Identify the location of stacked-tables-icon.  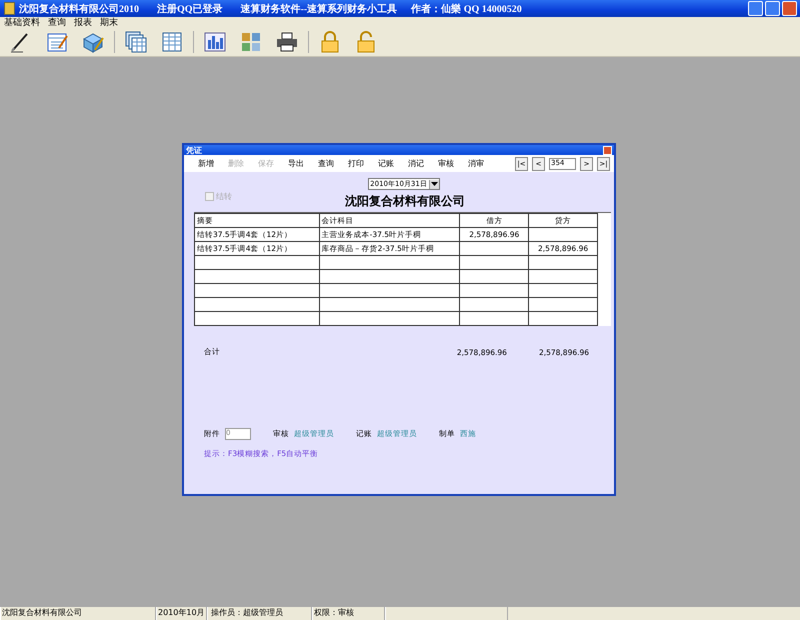
(136, 42).